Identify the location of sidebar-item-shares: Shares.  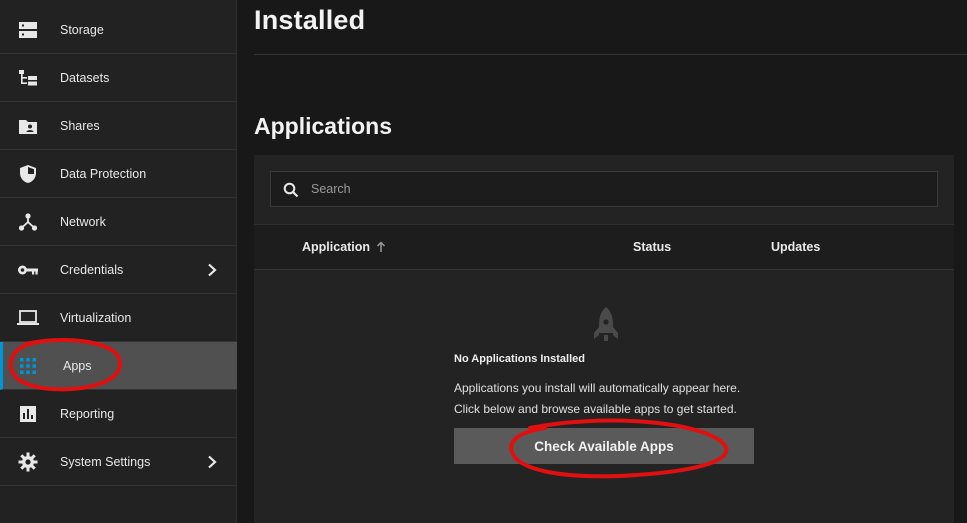
(118, 126).